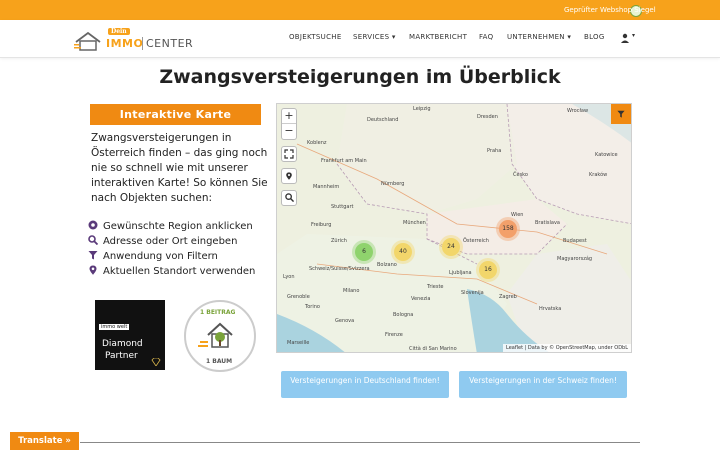 This screenshot has height=450, width=720. I want to click on logo: Dein IMMO CENTER, so click(136, 41).